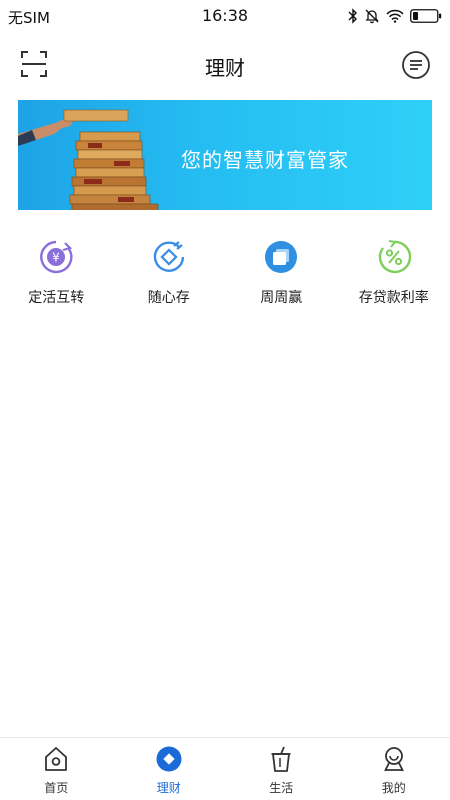  Describe the element at coordinates (281, 298) in the screenshot. I see `quick-entry-label: 周周赢` at that location.